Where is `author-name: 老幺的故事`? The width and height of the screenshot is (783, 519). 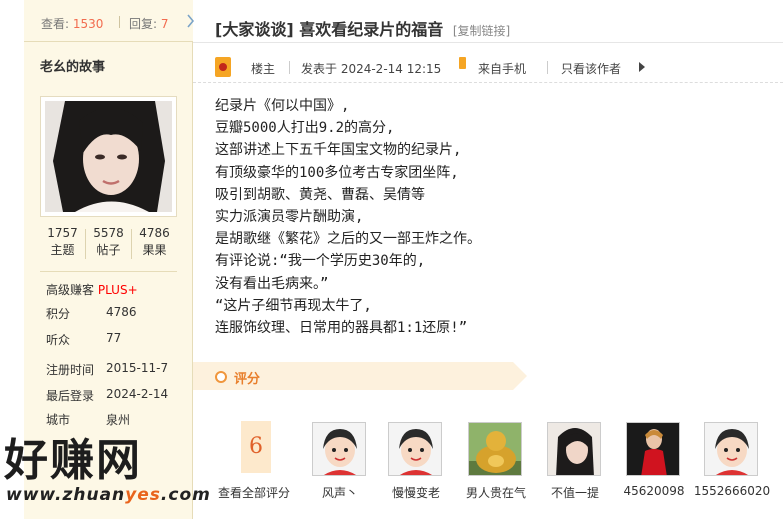 author-name: 老幺的故事 is located at coordinates (72, 65).